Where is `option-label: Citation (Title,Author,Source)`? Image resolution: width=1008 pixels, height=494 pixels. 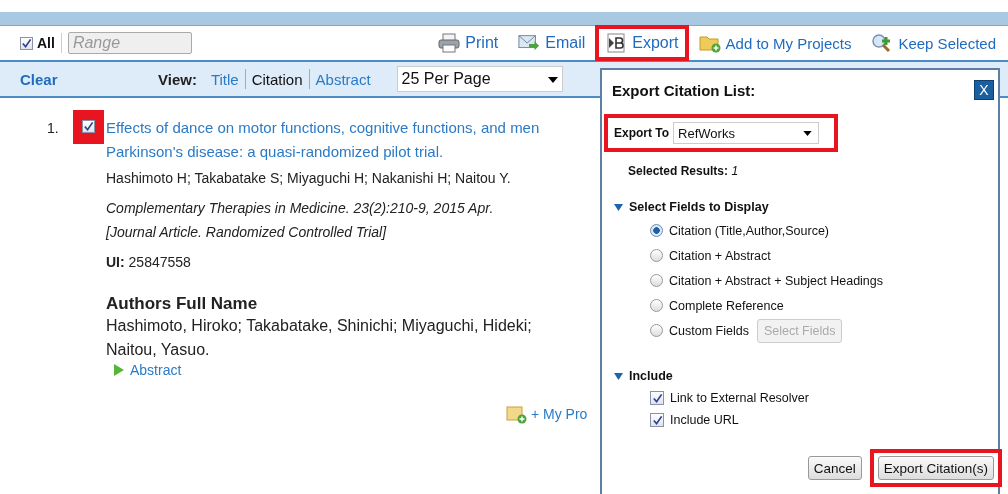 option-label: Citation (Title,Author,Source) is located at coordinates (749, 230).